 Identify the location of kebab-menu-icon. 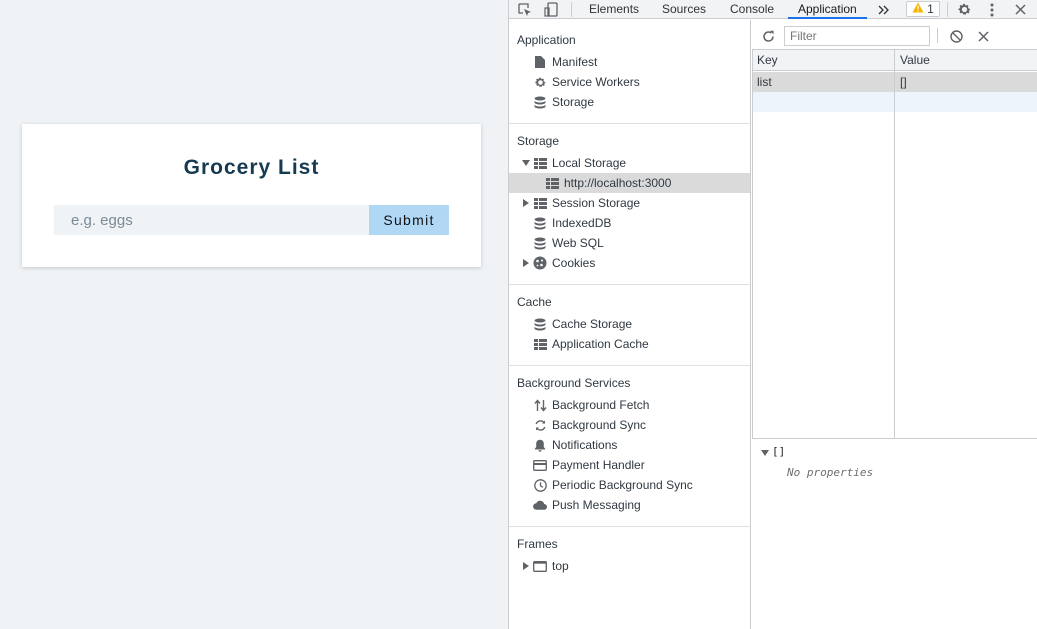
(992, 9).